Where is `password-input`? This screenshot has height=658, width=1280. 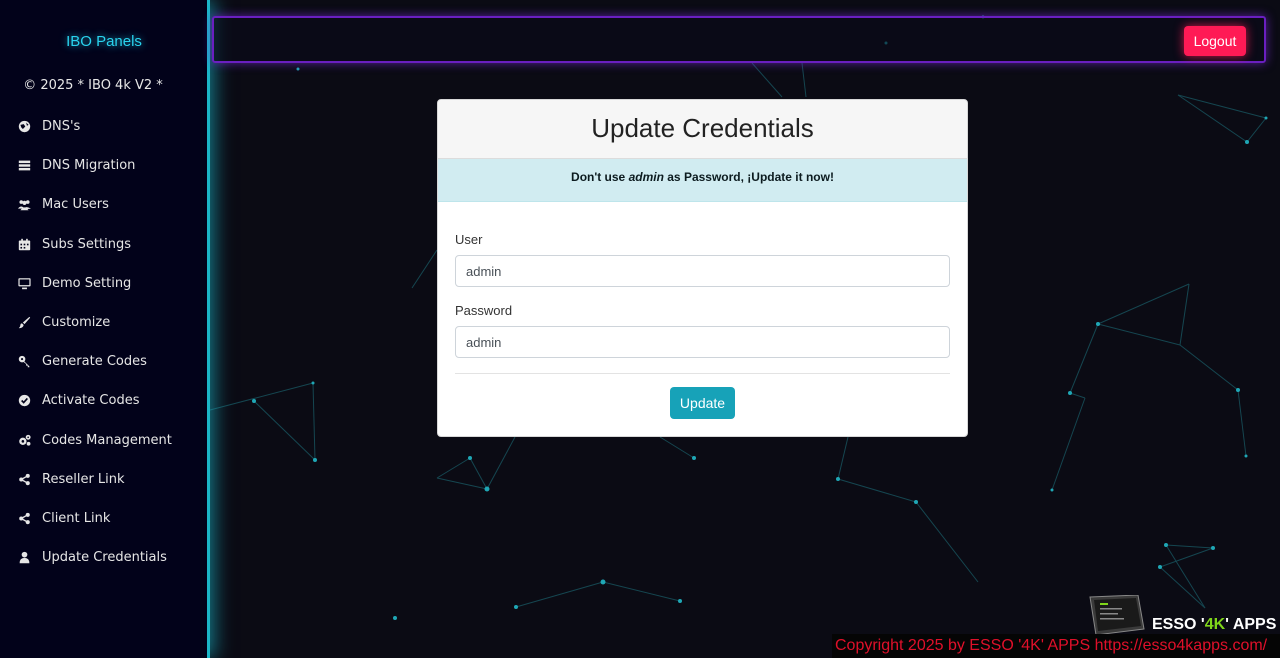 password-input is located at coordinates (702, 342).